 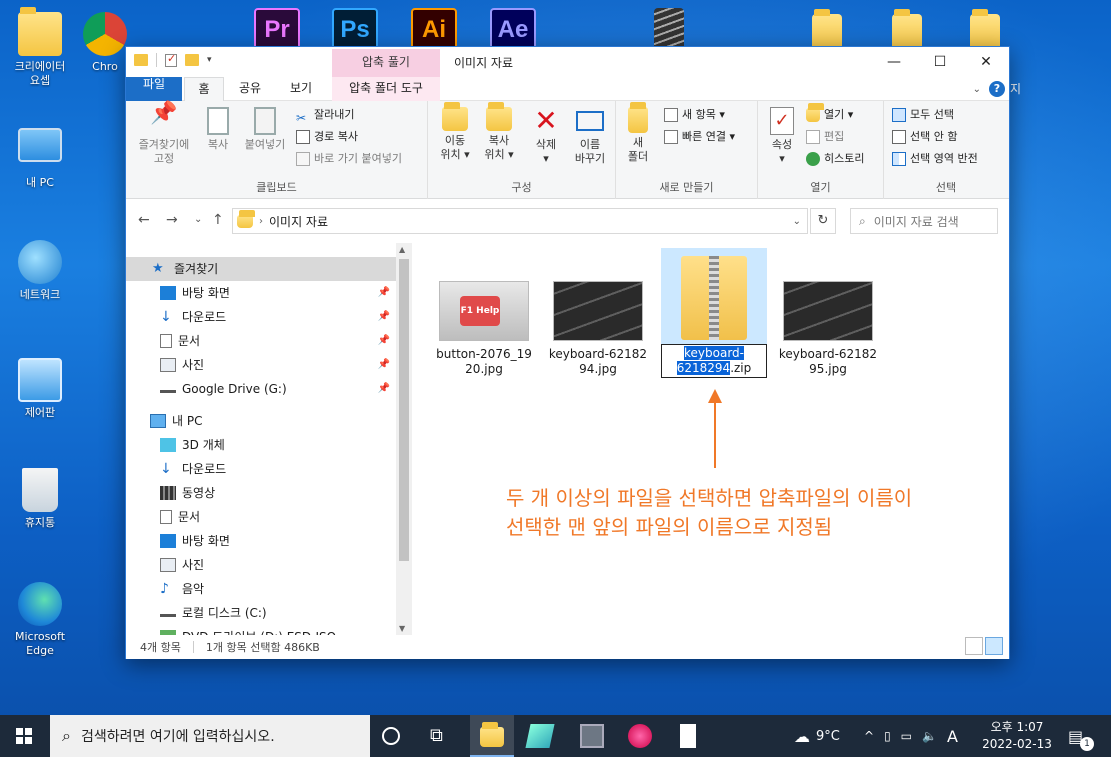 I want to click on file-item: keyboard-62182 95.jpg, so click(x=828, y=329).